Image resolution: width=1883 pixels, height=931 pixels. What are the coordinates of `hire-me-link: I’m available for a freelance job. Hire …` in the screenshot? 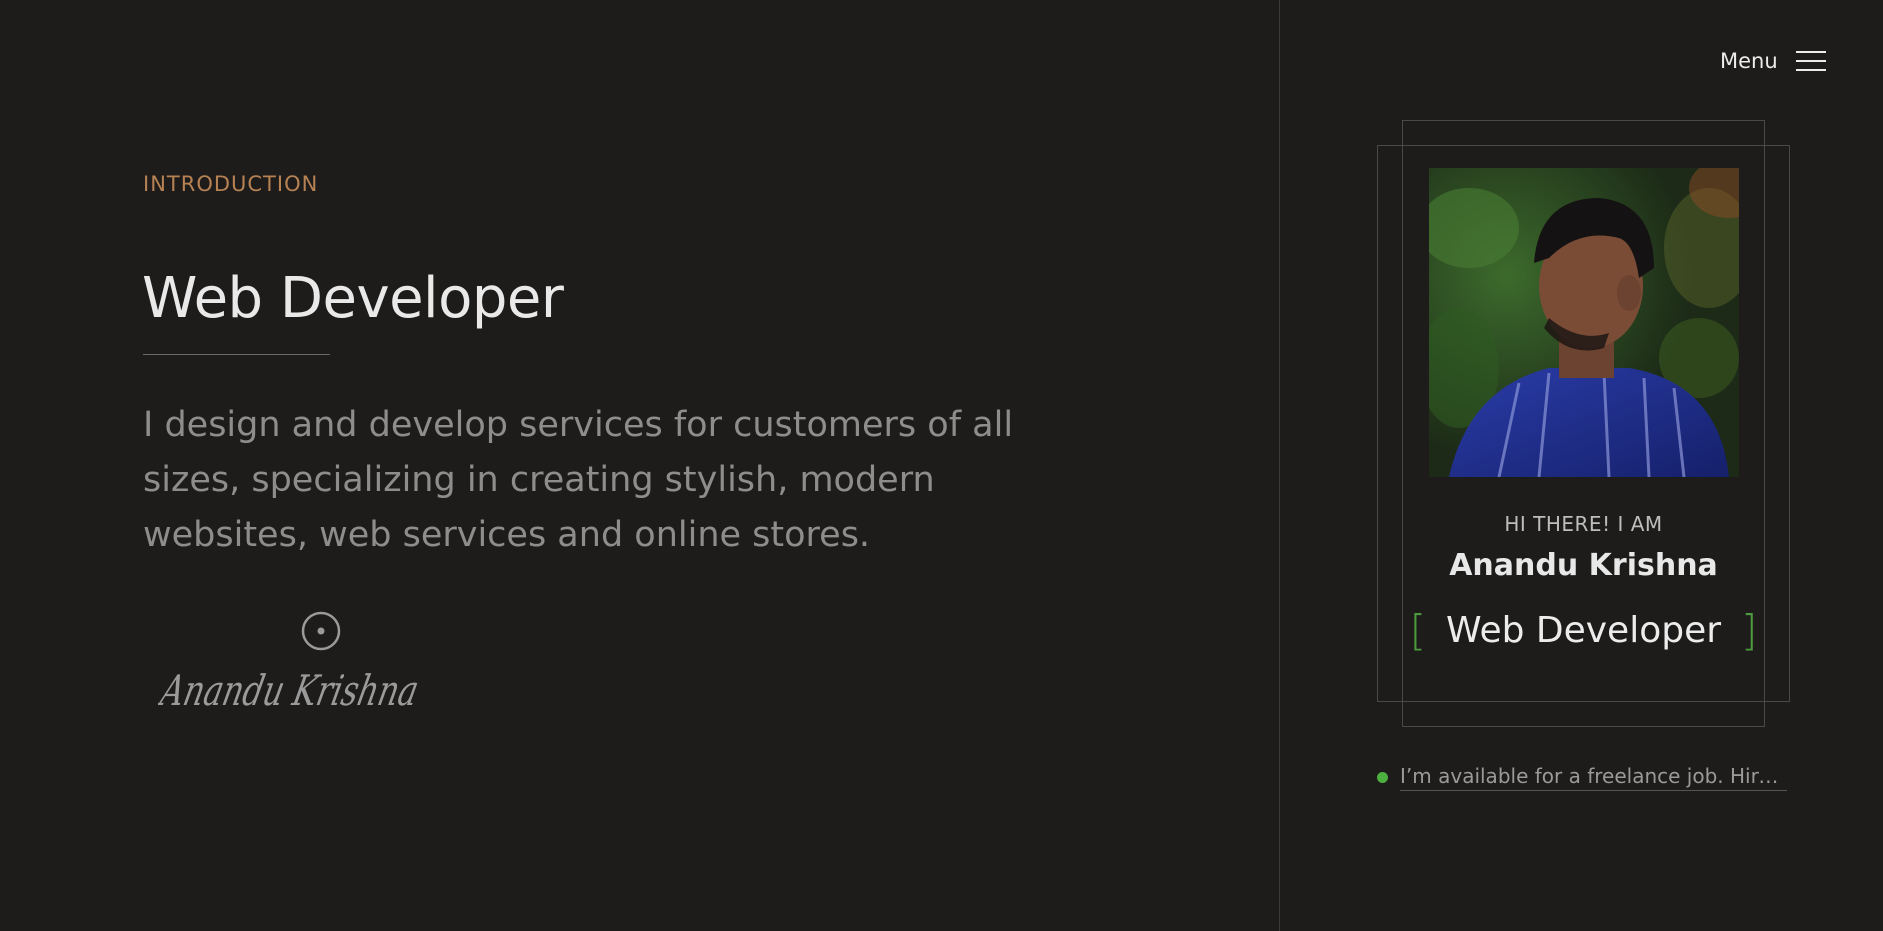 It's located at (1593, 777).